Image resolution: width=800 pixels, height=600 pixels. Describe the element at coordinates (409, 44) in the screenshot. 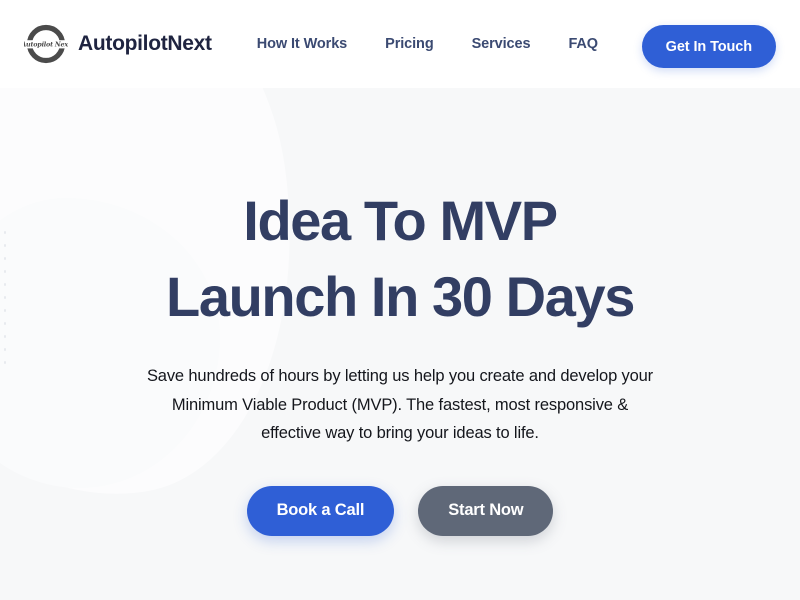

I see `nav-item-pricing: Pricing` at that location.